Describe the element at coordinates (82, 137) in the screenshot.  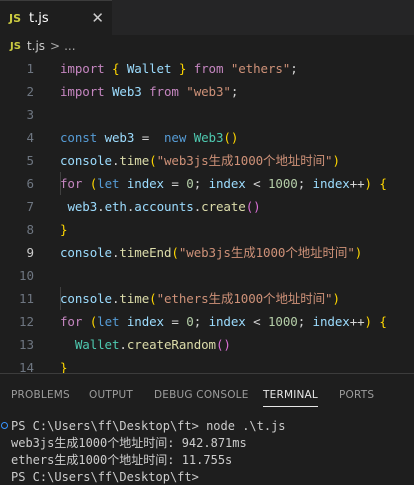
I see `code-token: const` at that location.